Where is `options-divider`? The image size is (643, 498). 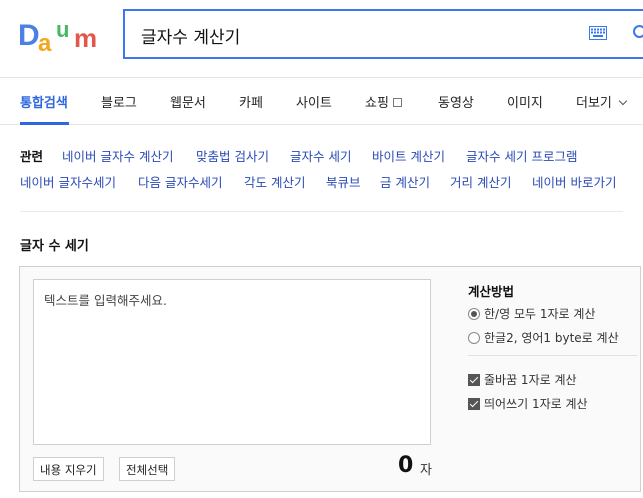 options-divider is located at coordinates (553, 355).